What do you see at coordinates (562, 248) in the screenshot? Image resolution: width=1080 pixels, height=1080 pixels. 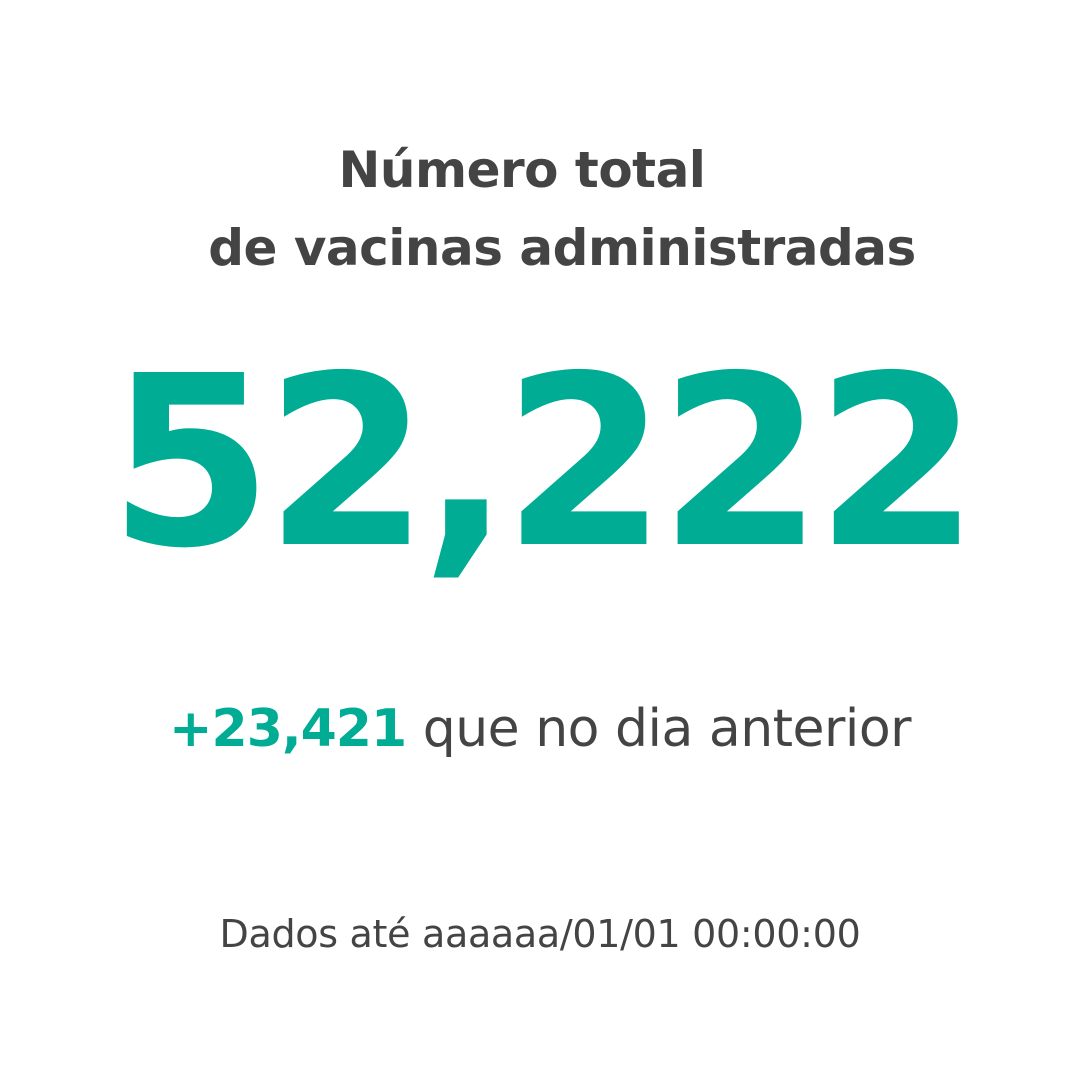 I see `title-line-2: de vacinas administradas` at bounding box center [562, 248].